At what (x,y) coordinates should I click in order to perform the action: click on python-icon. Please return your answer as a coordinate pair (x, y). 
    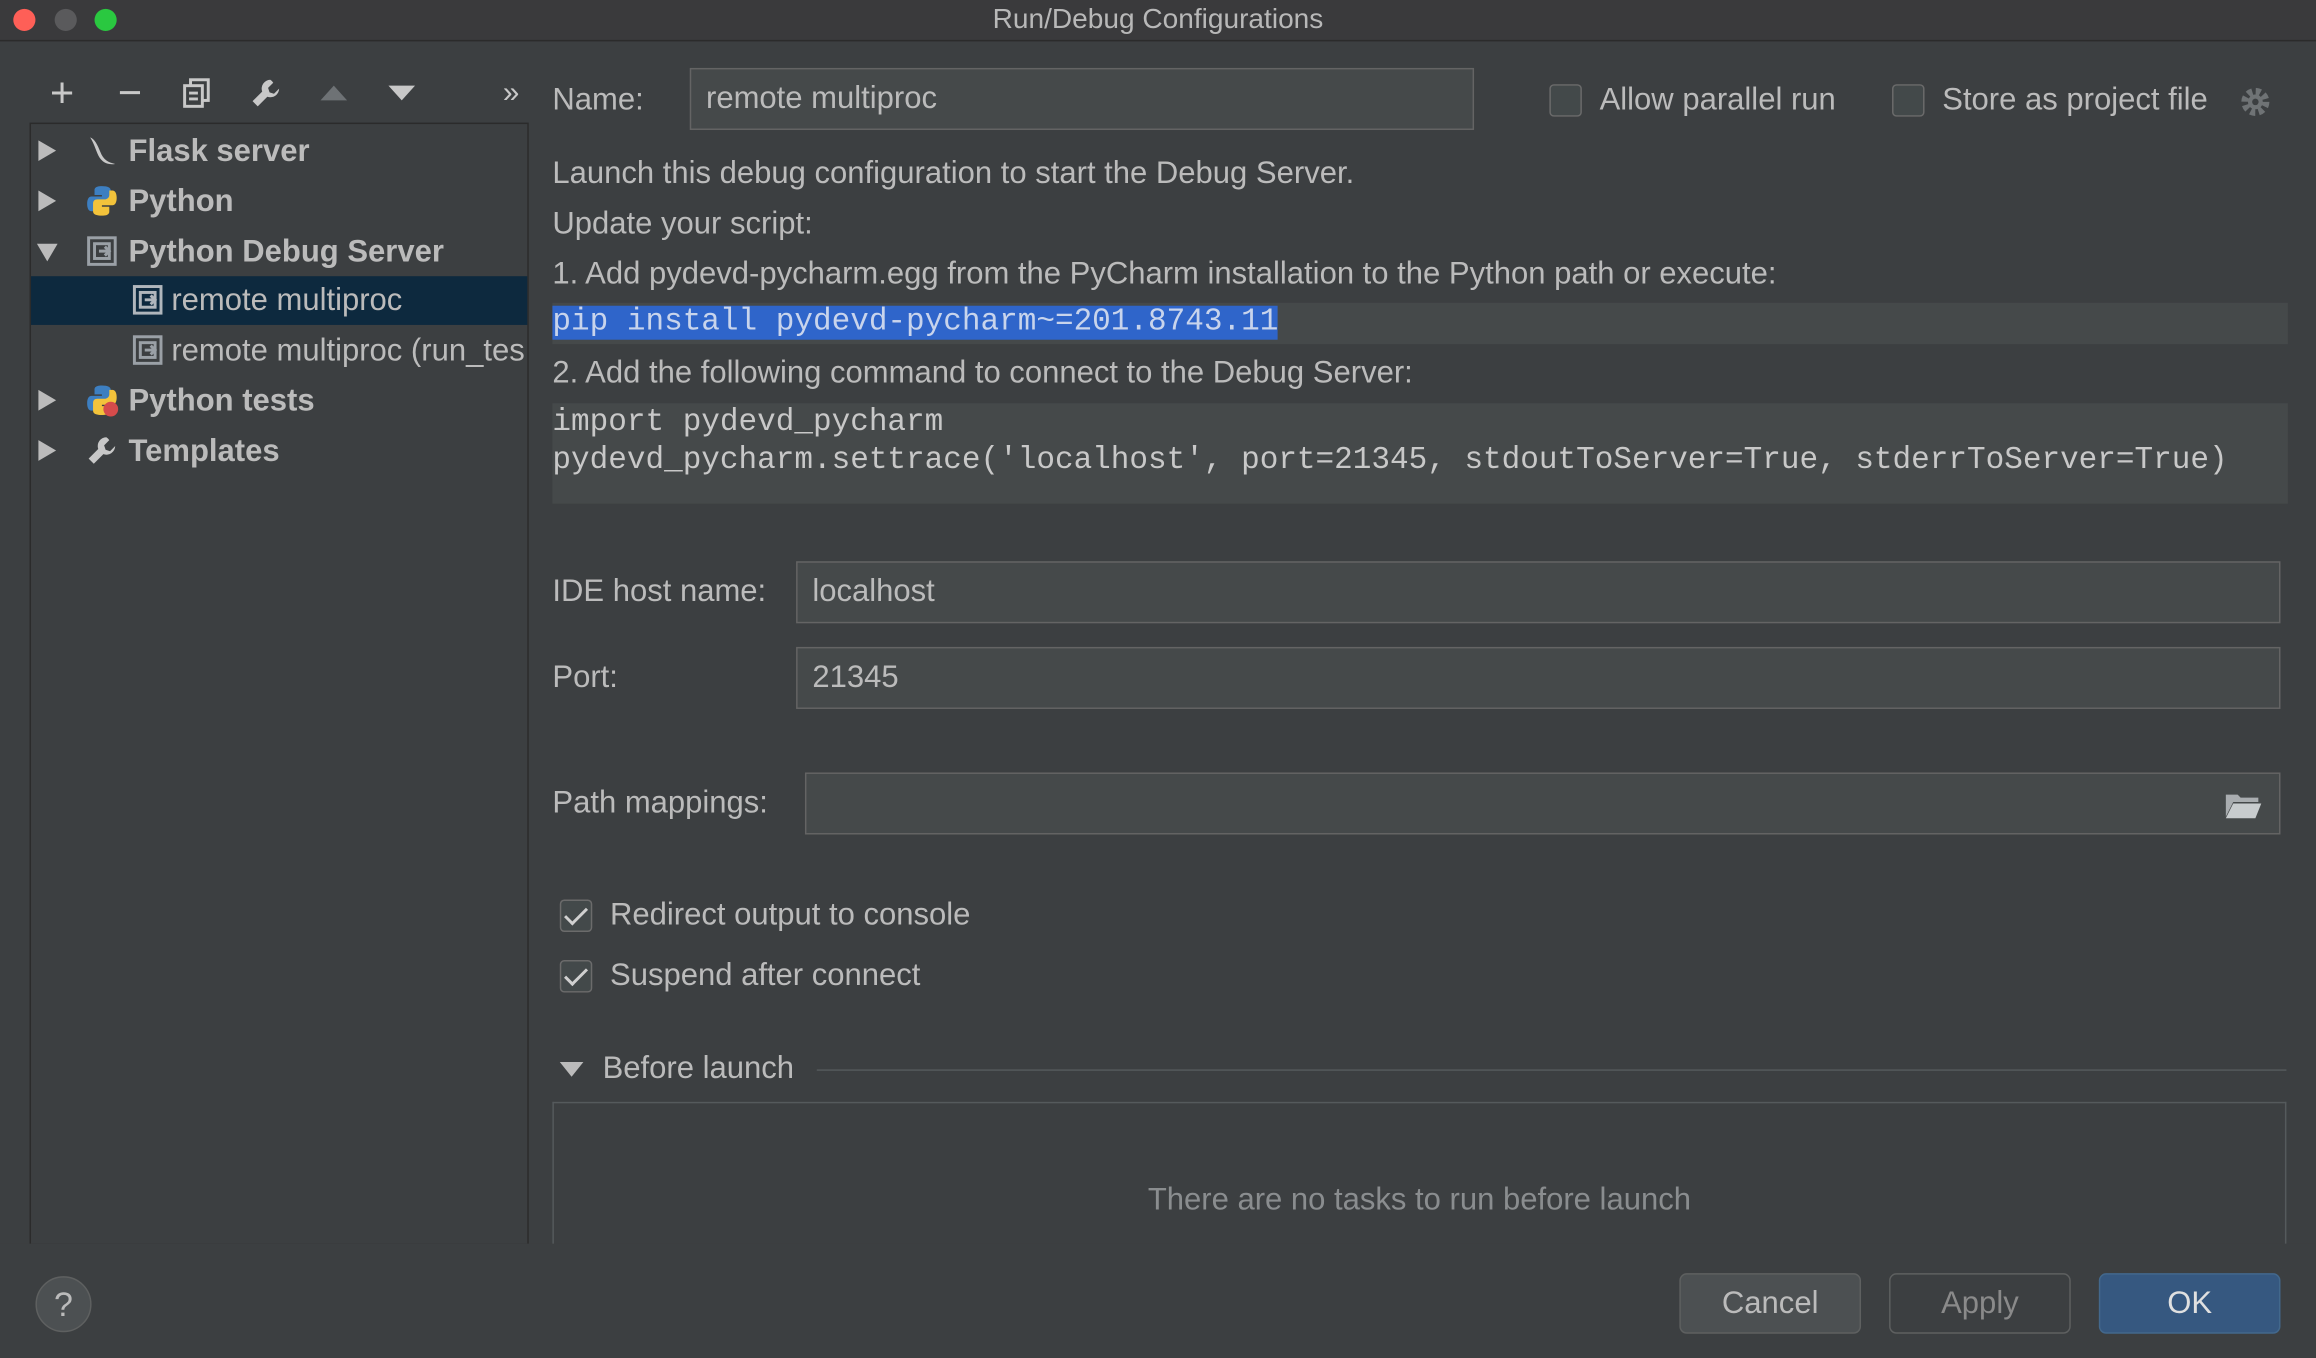
    Looking at the image, I should click on (102, 201).